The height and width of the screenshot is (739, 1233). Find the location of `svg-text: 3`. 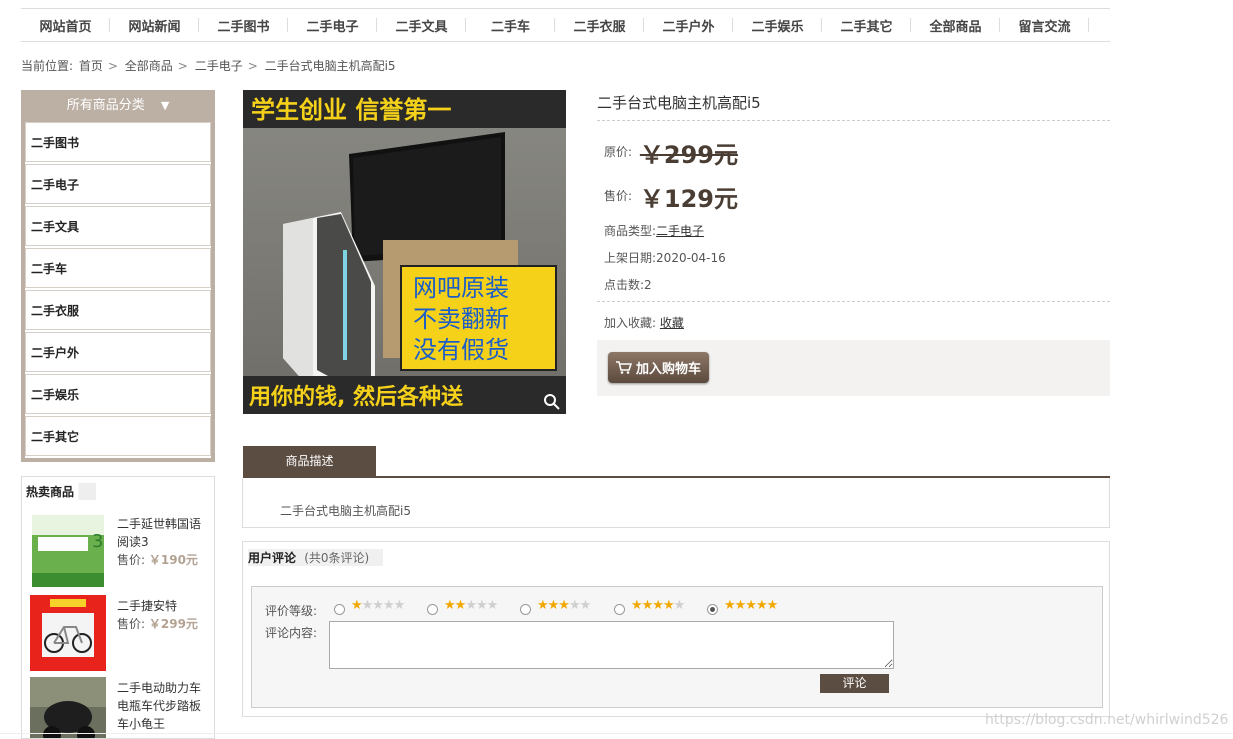

svg-text: 3 is located at coordinates (97, 541).